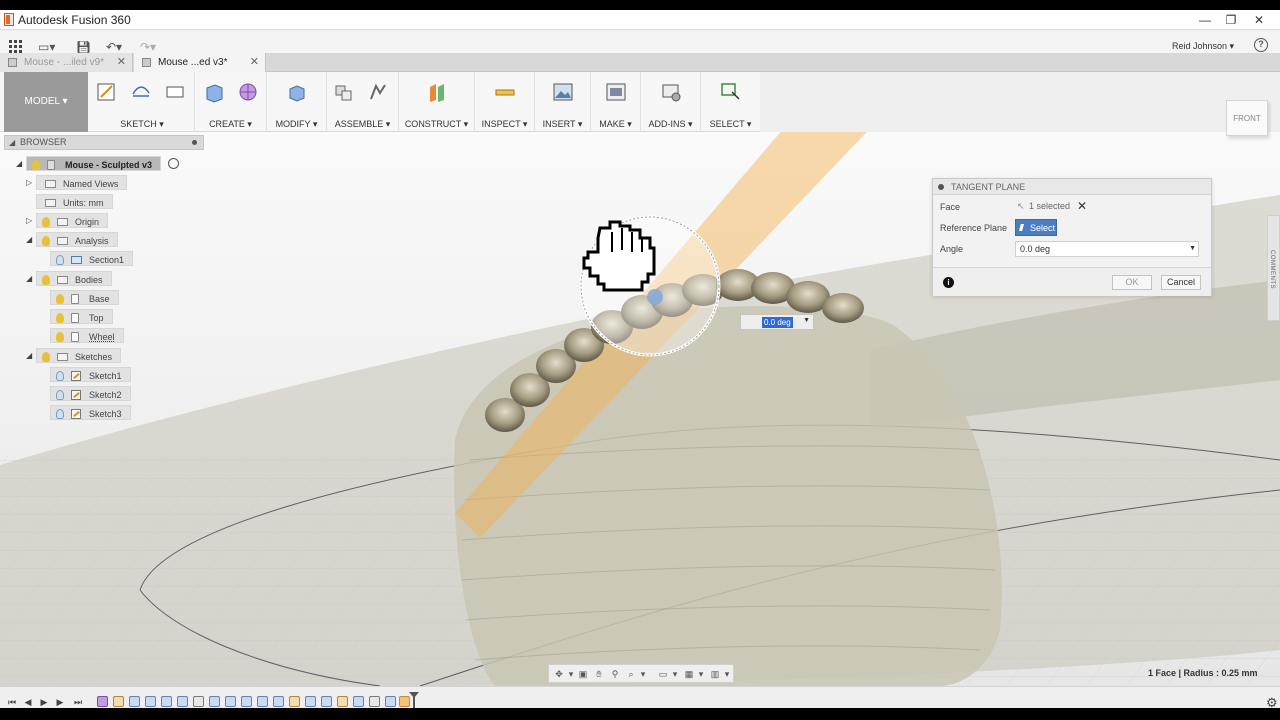 This screenshot has width=1280, height=720. What do you see at coordinates (730, 92) in the screenshot?
I see `select-icon` at bounding box center [730, 92].